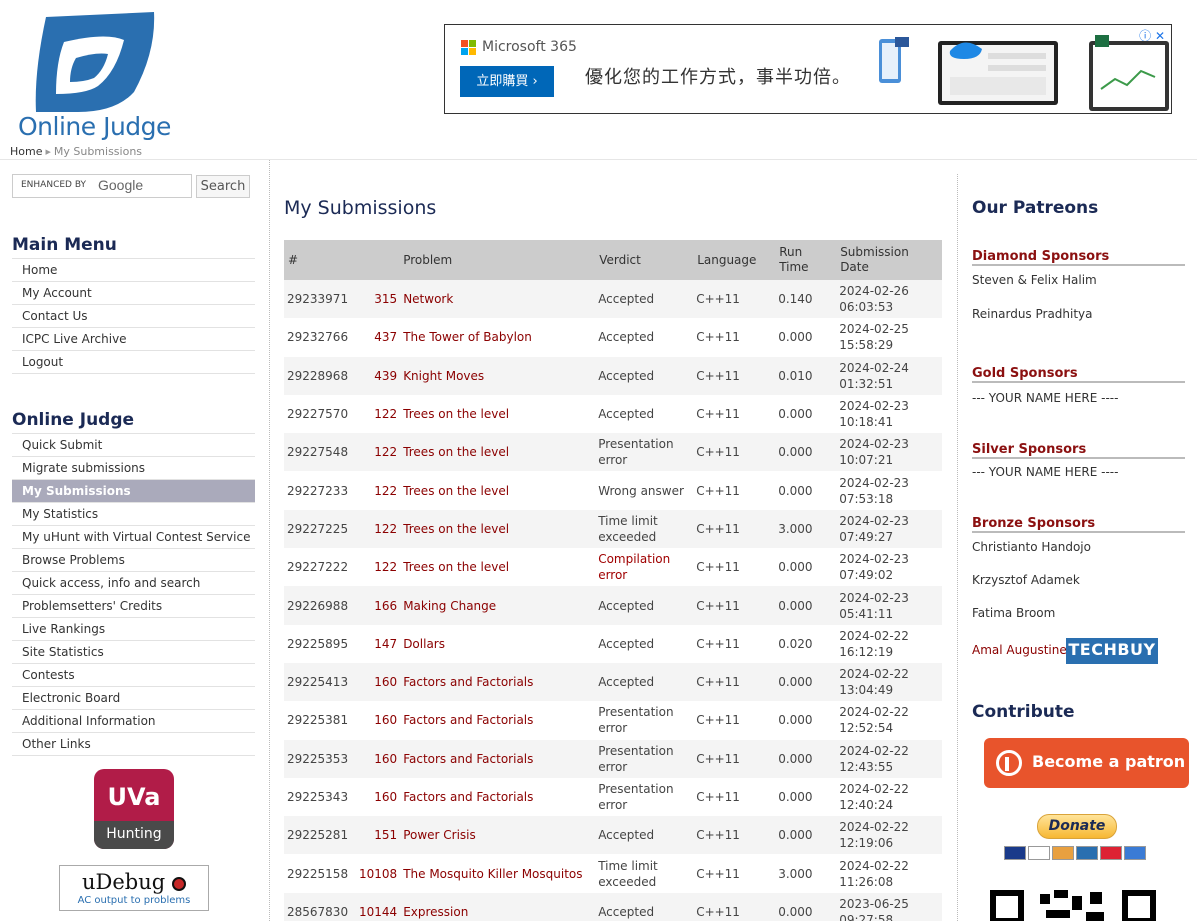 This screenshot has width=1197, height=921. I want to click on menu-item-additional-information: Additional Information, so click(133, 721).